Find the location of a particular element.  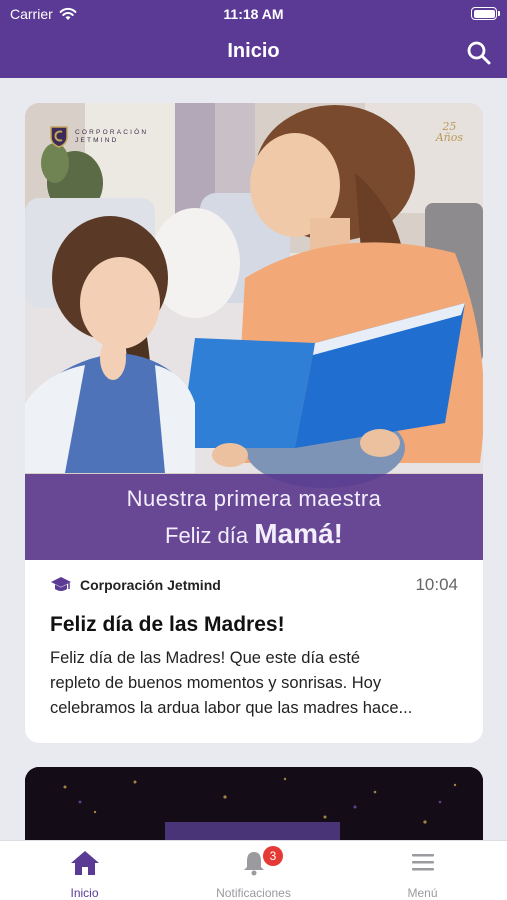

author-name: Corporación Jetmind is located at coordinates (150, 585).